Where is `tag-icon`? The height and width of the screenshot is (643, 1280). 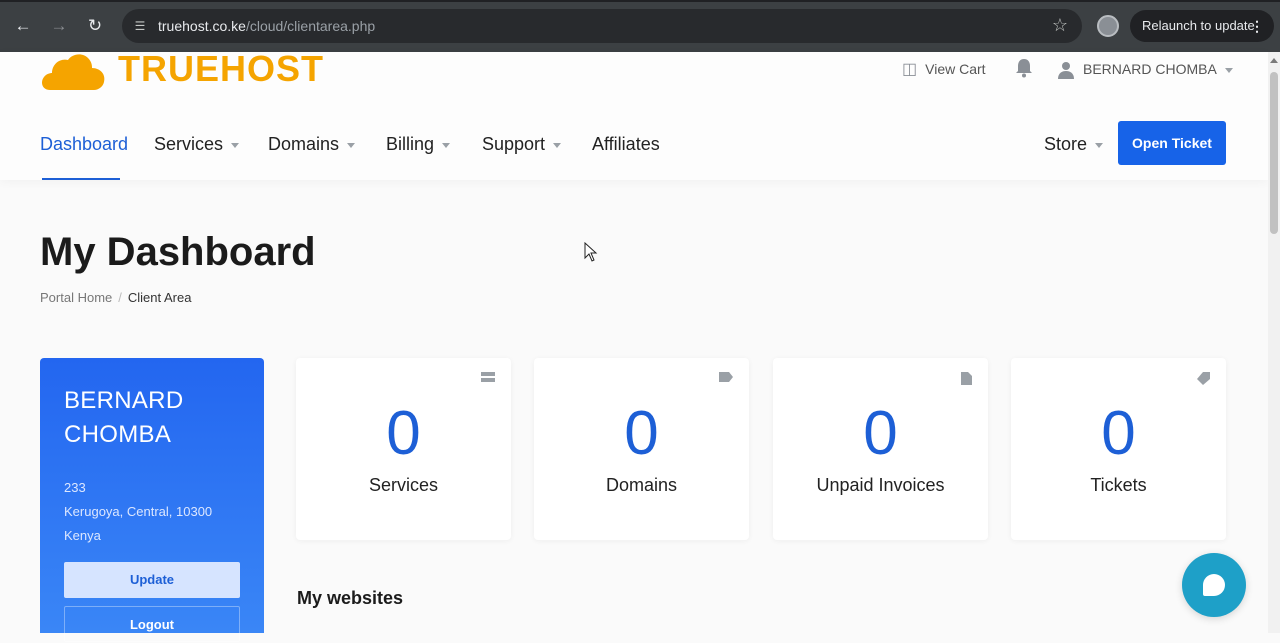 tag-icon is located at coordinates (726, 378).